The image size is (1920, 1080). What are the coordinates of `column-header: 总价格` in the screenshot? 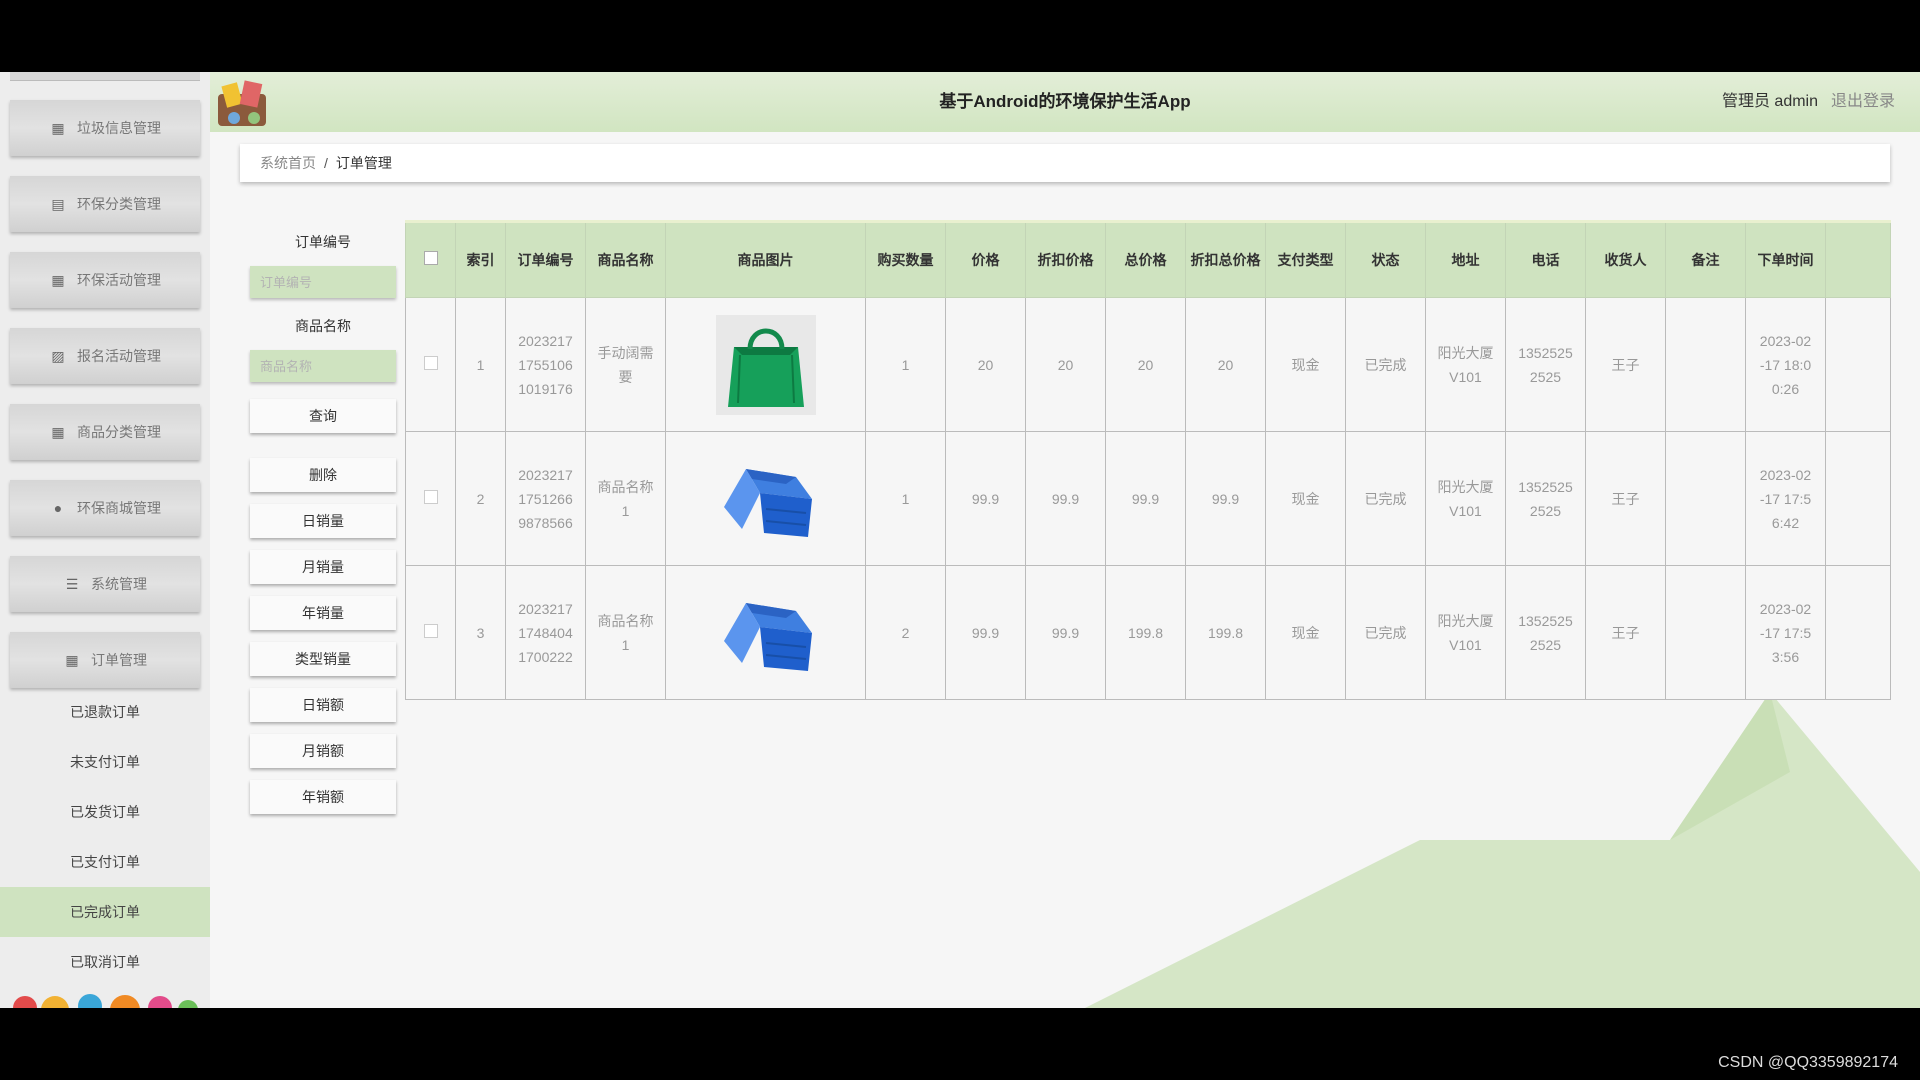 It's located at (1145, 259).